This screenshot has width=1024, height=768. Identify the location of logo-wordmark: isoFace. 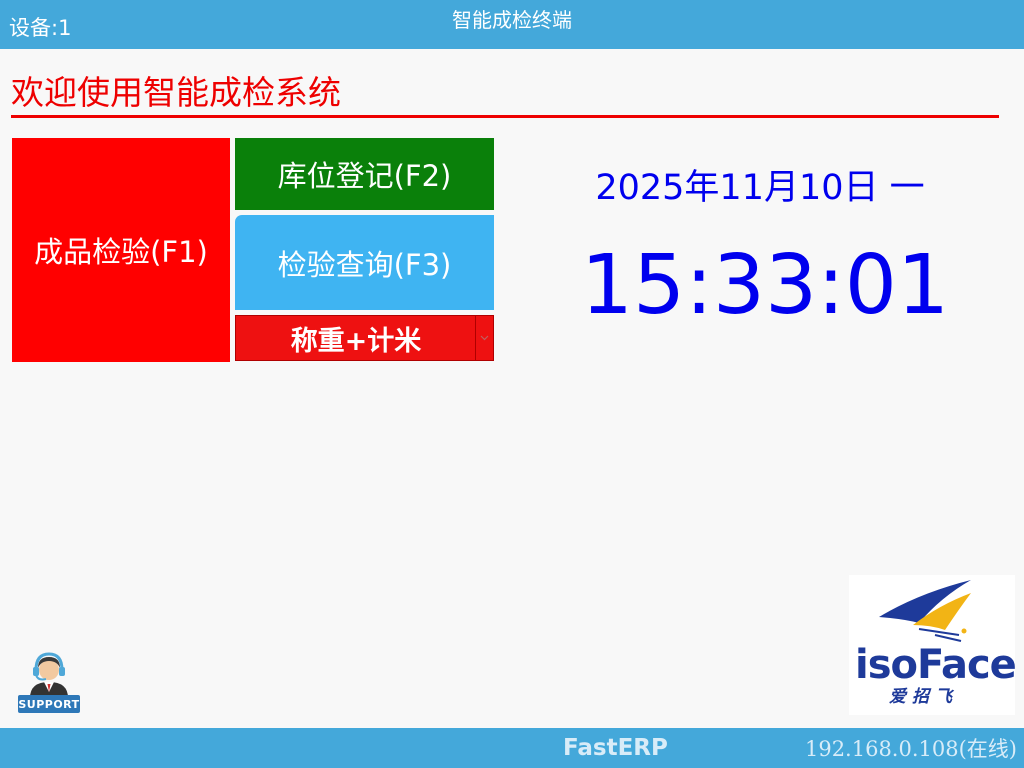
(936, 665).